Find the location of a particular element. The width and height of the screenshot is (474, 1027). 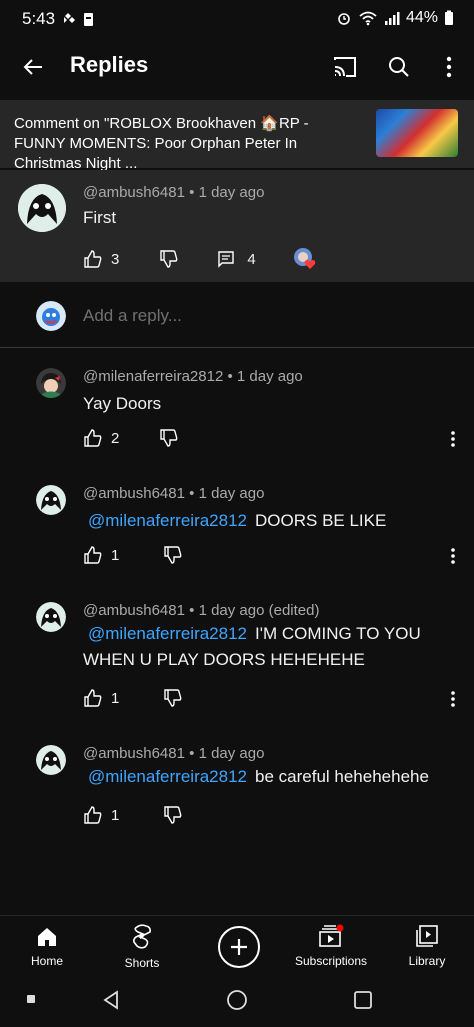

square-recents-icon is located at coordinates (363, 1000).